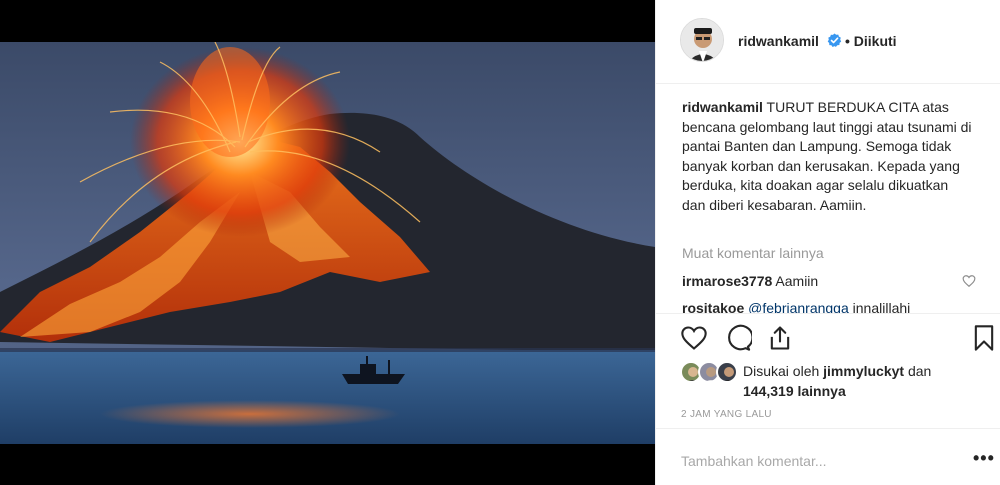 The image size is (1000, 485). What do you see at coordinates (739, 338) in the screenshot?
I see `comment-bubble-icon` at bounding box center [739, 338].